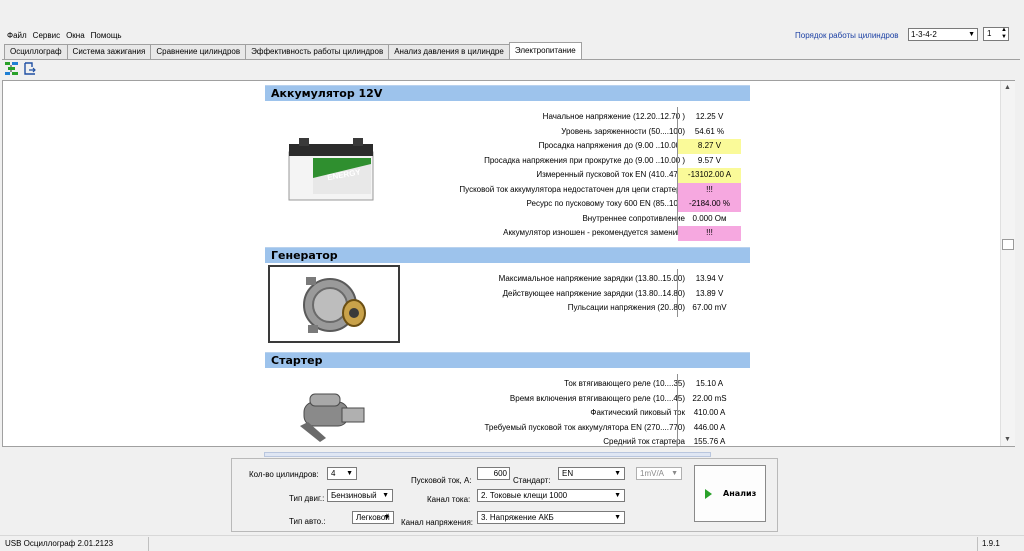  I want to click on menu-service: Сервис, so click(46, 35).